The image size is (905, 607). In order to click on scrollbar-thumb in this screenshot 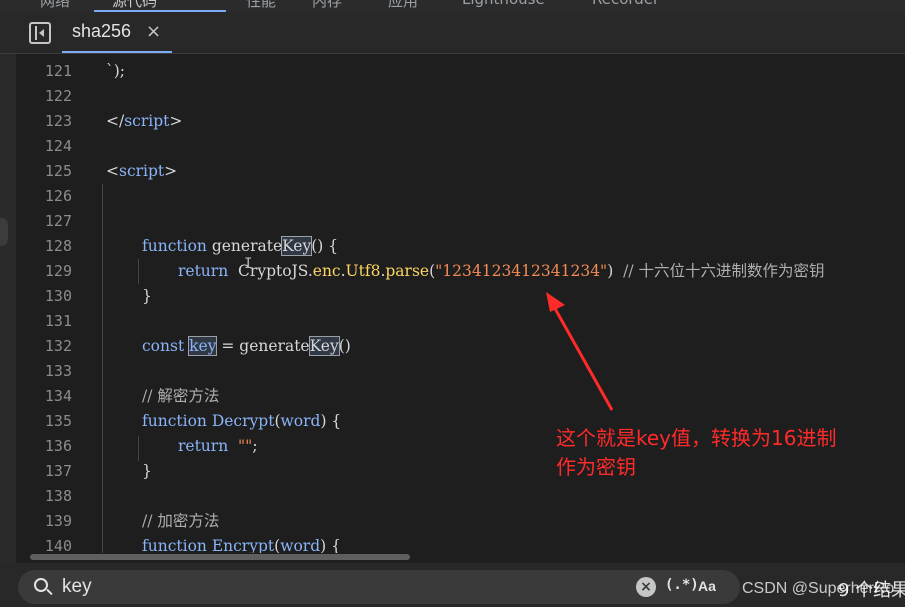, I will do `click(220, 557)`.